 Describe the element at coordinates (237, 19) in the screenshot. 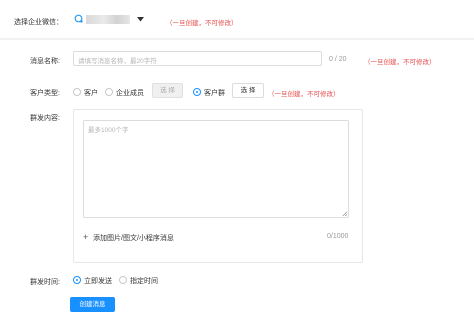

I see `top-bar: 选择企业微信： （一旦创建，不可修改）` at that location.